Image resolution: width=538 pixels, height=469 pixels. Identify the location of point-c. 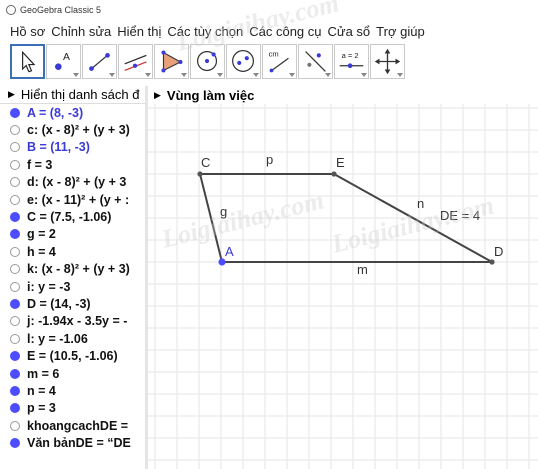
(200, 174).